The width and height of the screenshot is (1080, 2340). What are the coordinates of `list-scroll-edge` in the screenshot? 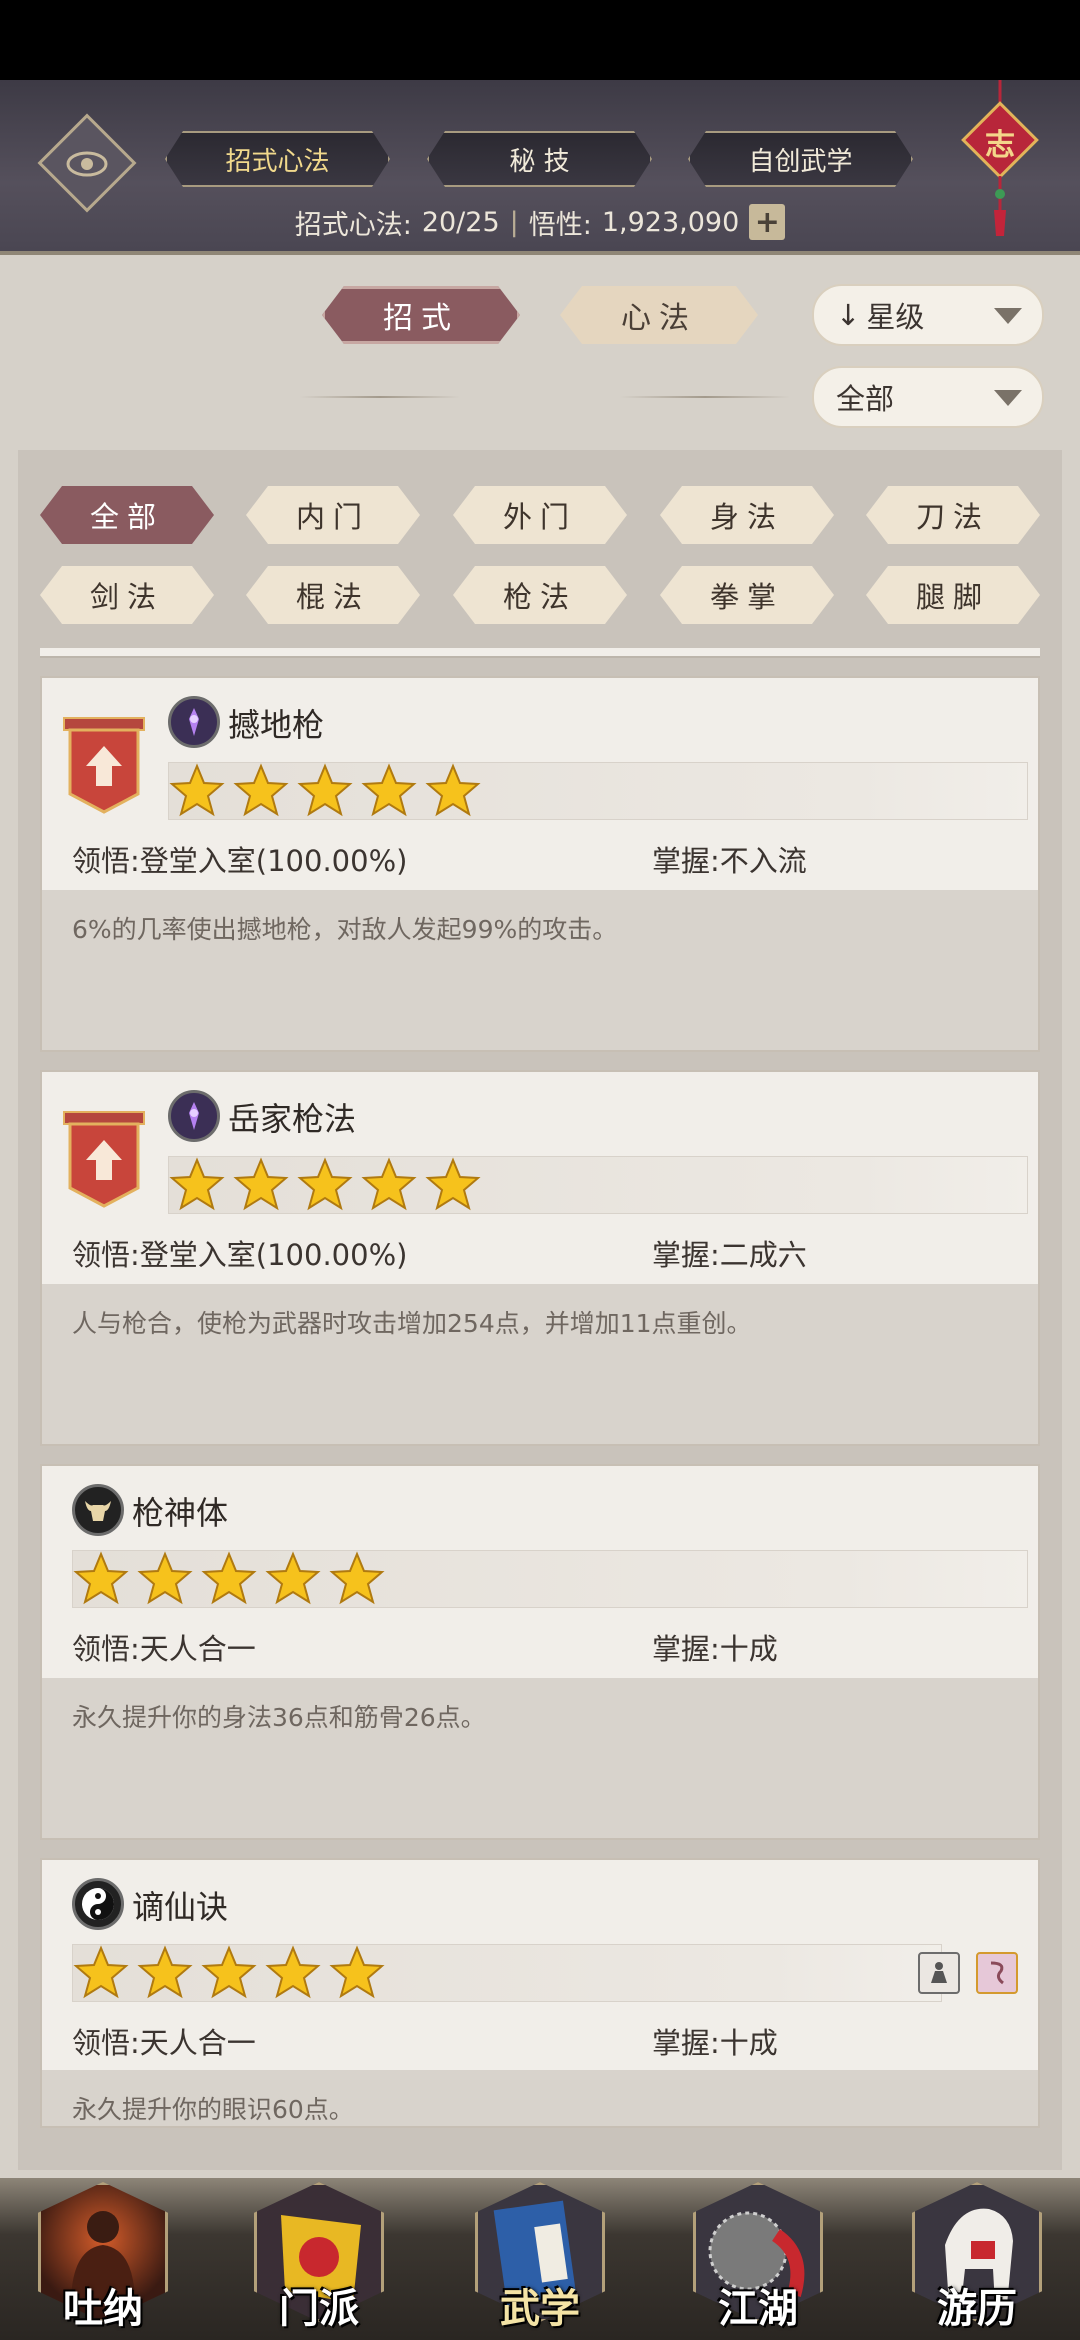 It's located at (540, 653).